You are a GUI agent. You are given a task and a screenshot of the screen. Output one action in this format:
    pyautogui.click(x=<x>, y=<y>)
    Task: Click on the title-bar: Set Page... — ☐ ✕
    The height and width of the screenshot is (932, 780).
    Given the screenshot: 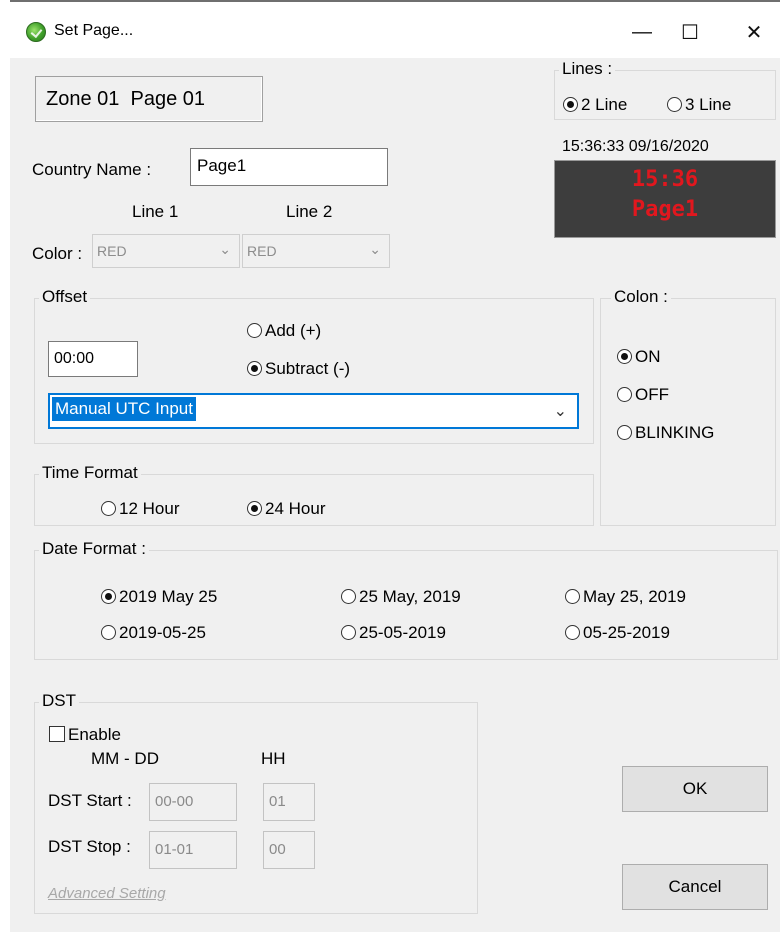 What is the action you would take?
    pyautogui.click(x=395, y=30)
    